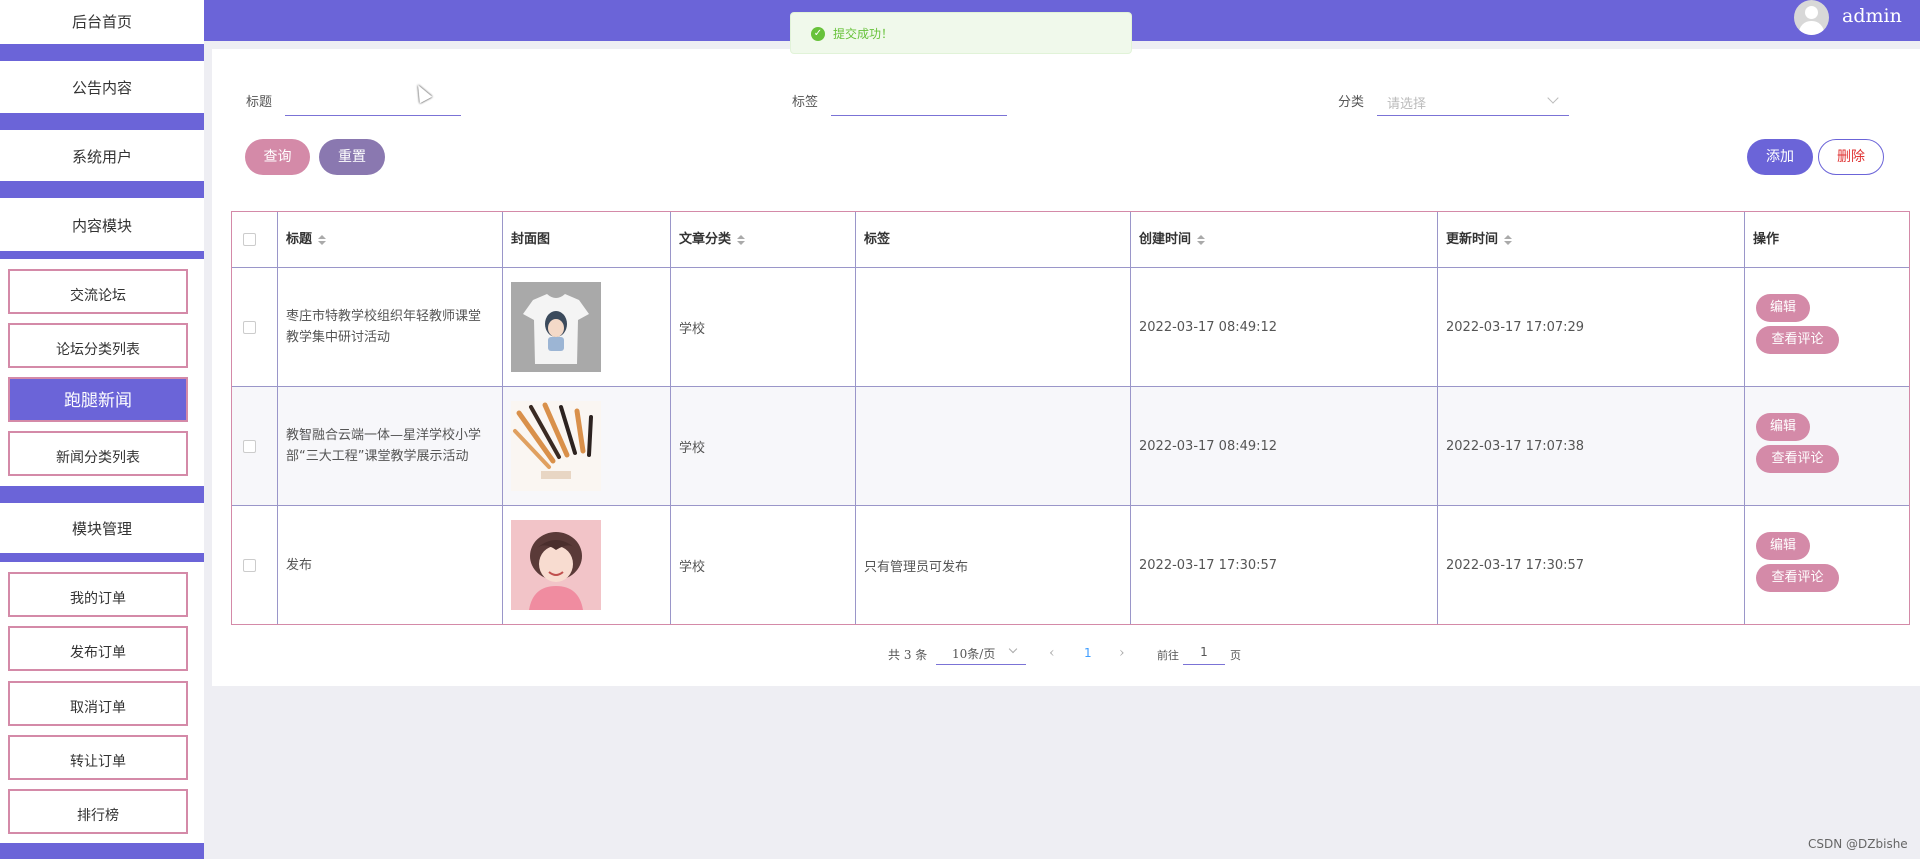 This screenshot has height=859, width=1920. I want to click on sidebar-item-news-categories: 新闻分类列表, so click(98, 453).